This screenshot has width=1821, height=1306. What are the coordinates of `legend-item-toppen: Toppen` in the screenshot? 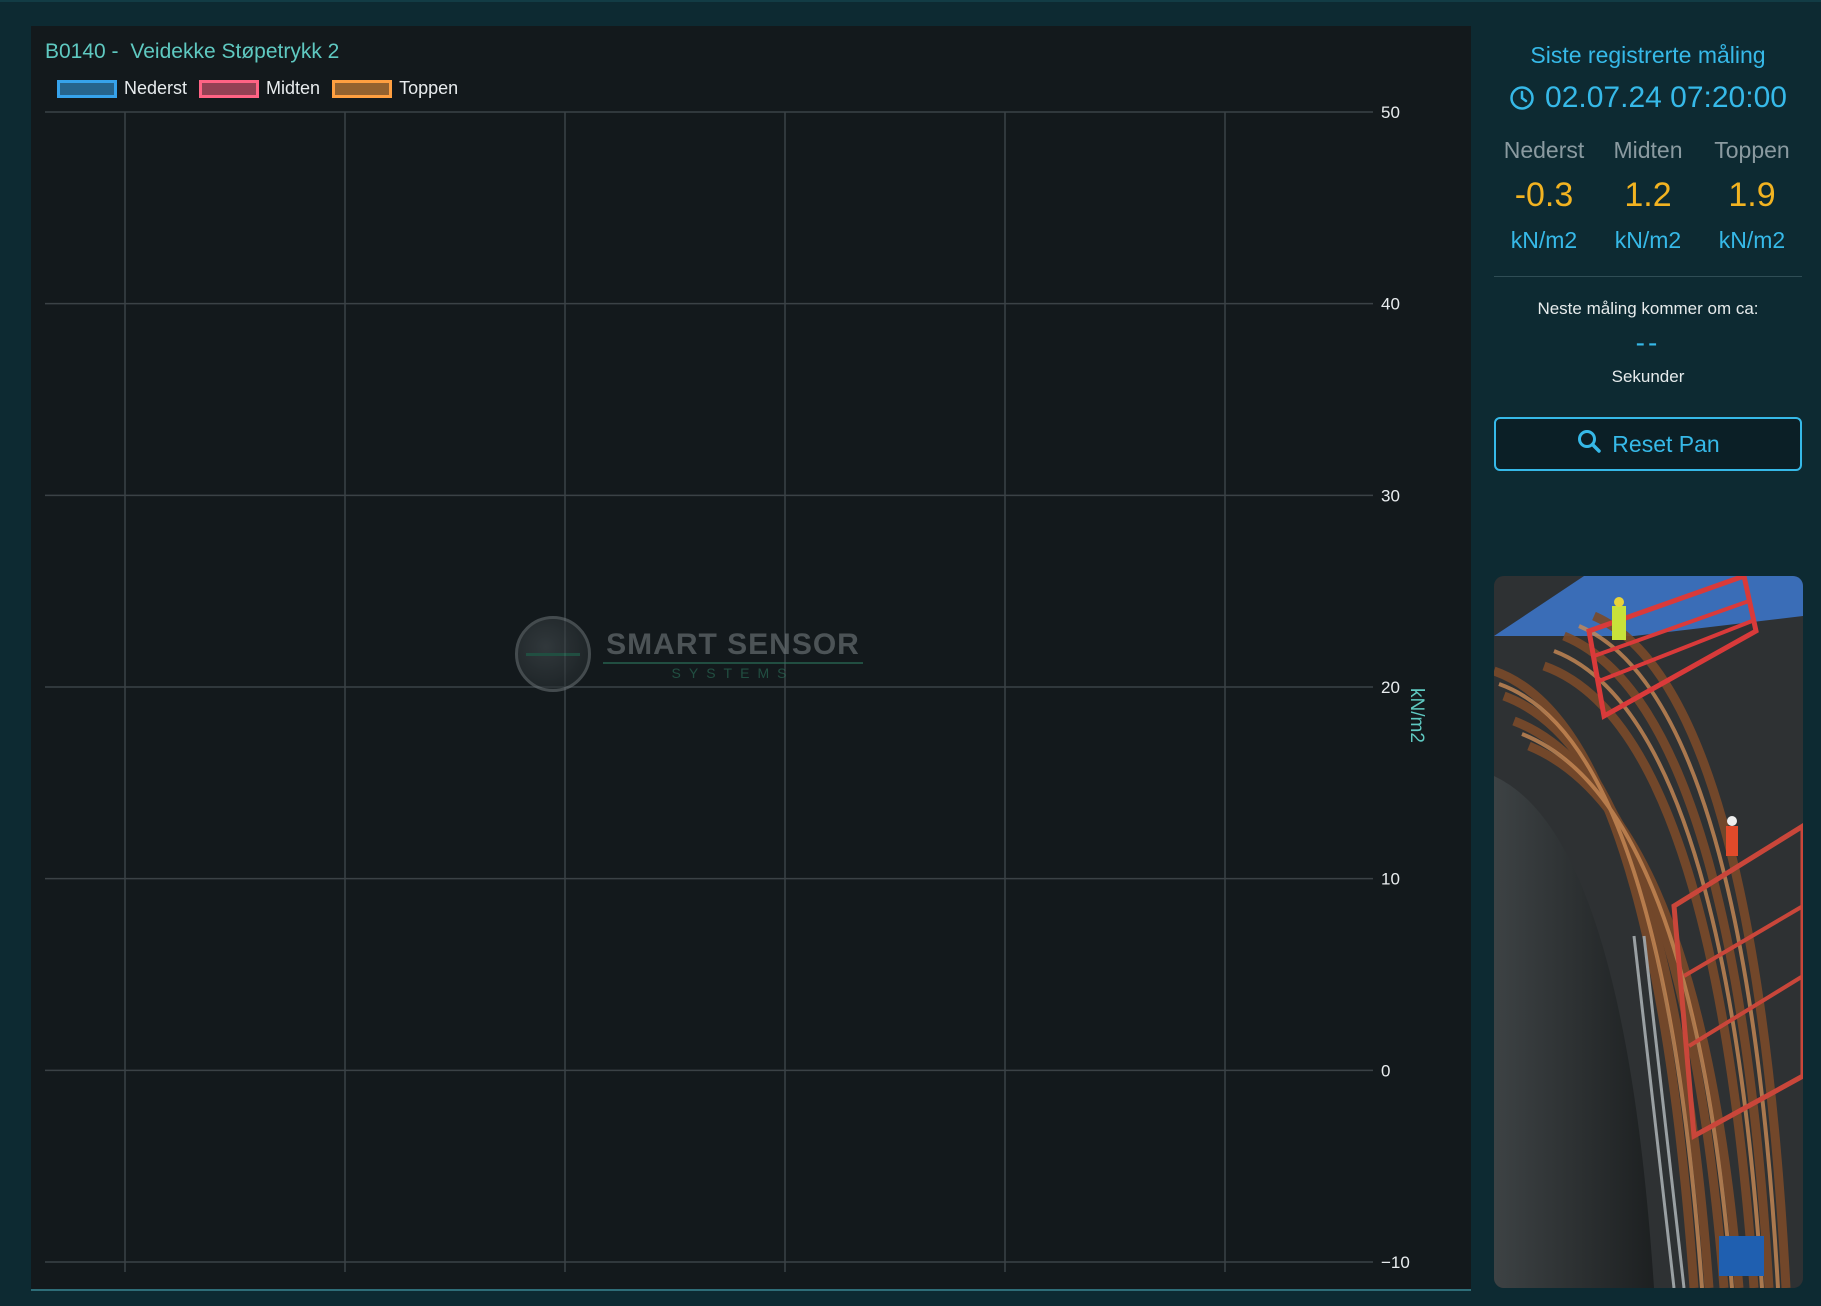 It's located at (395, 88).